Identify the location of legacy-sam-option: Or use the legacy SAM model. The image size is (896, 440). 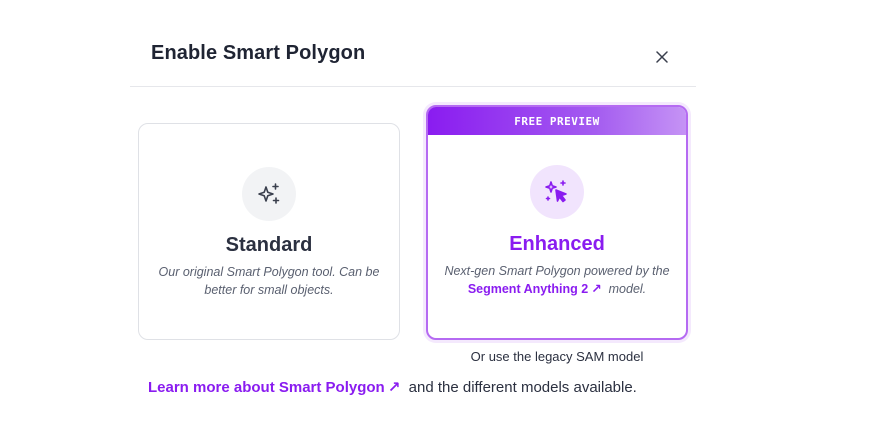
(557, 356).